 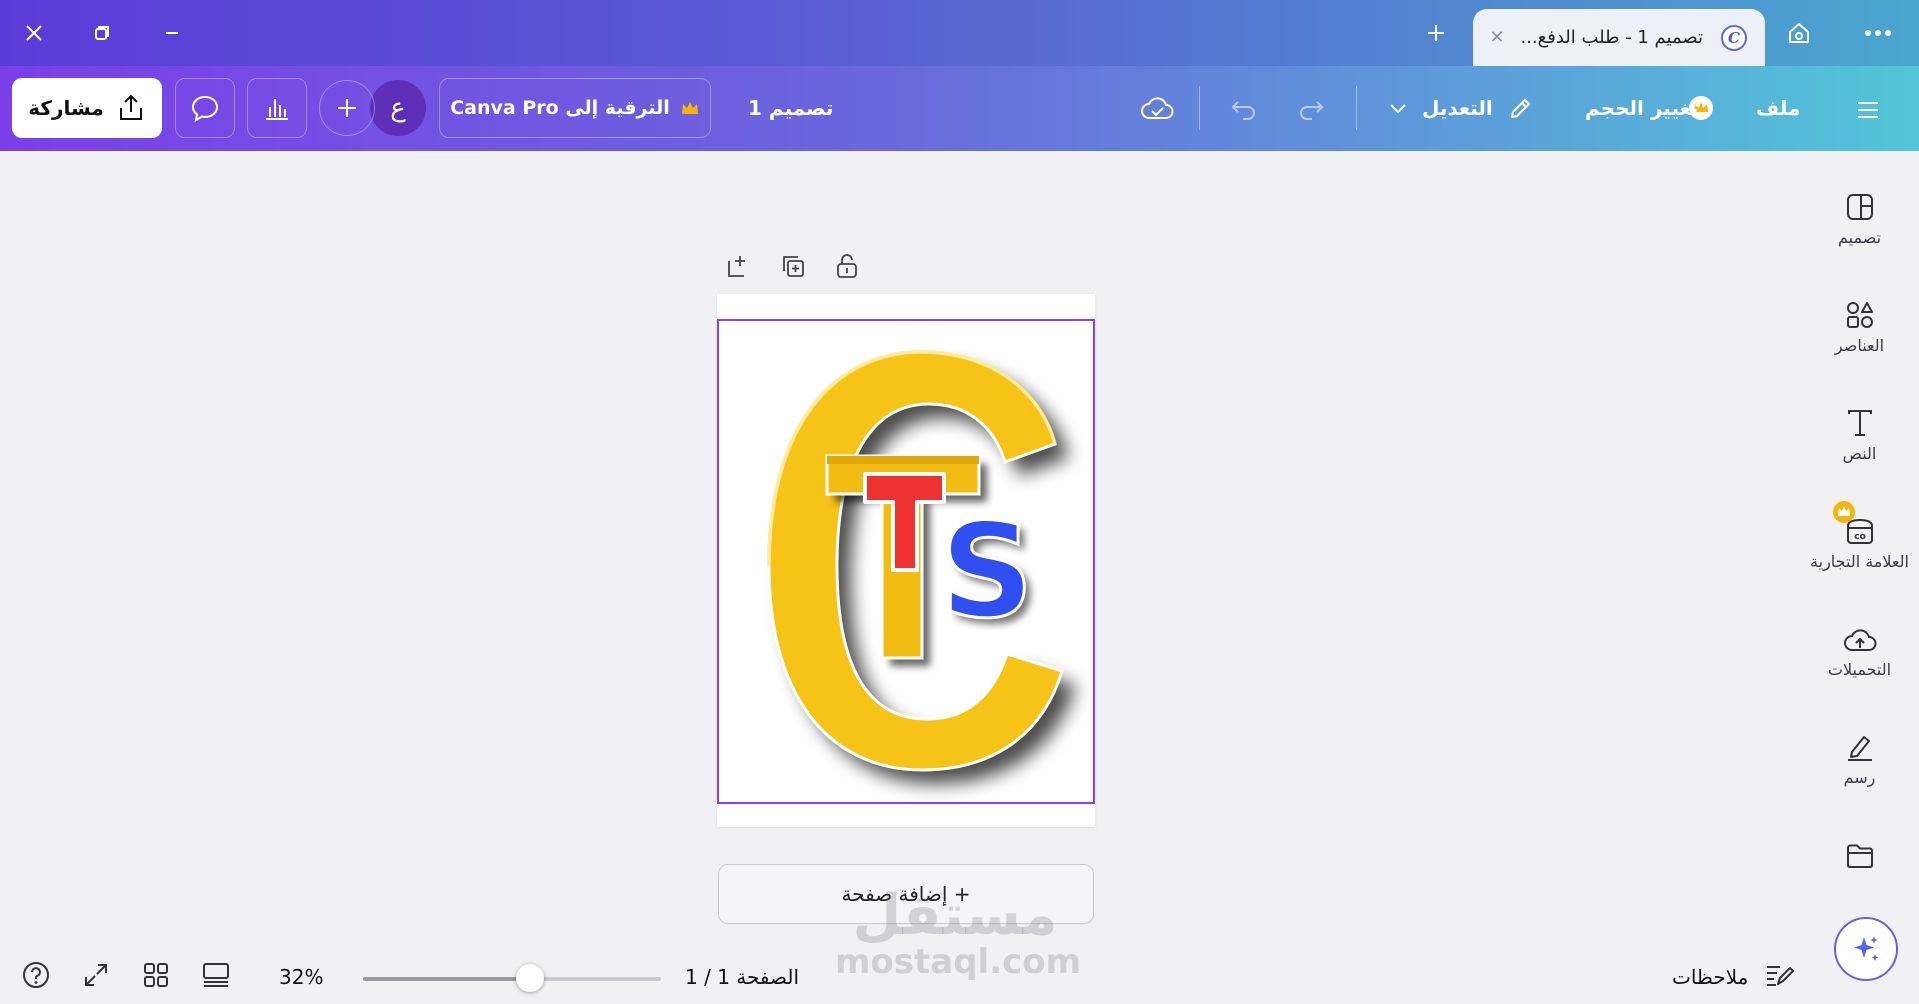 I want to click on home-icon, so click(x=1799, y=33).